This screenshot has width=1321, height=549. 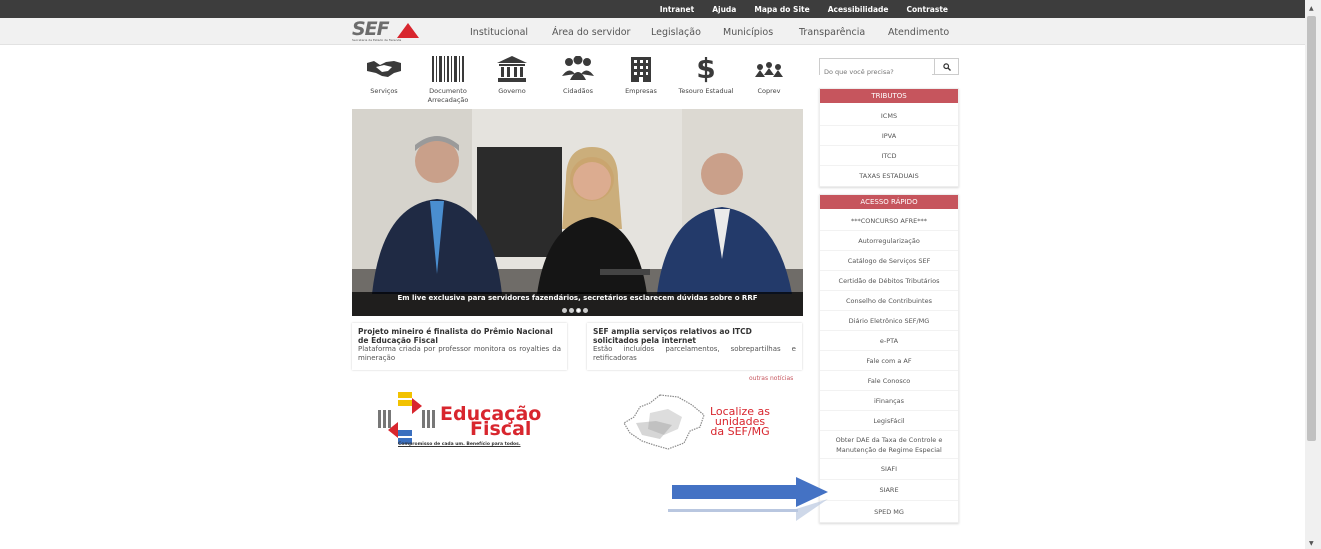 I want to click on shortcut-tesouro-estadual: $ Tesouro Estadual, so click(x=706, y=75).